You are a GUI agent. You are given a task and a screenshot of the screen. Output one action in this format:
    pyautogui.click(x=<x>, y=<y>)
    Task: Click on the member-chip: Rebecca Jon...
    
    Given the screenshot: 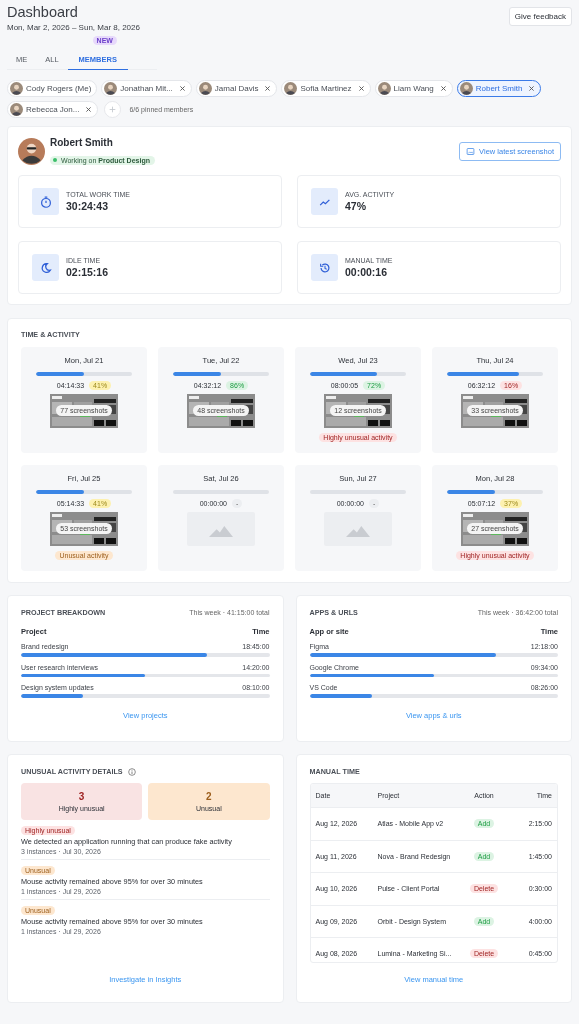 What is the action you would take?
    pyautogui.click(x=53, y=109)
    